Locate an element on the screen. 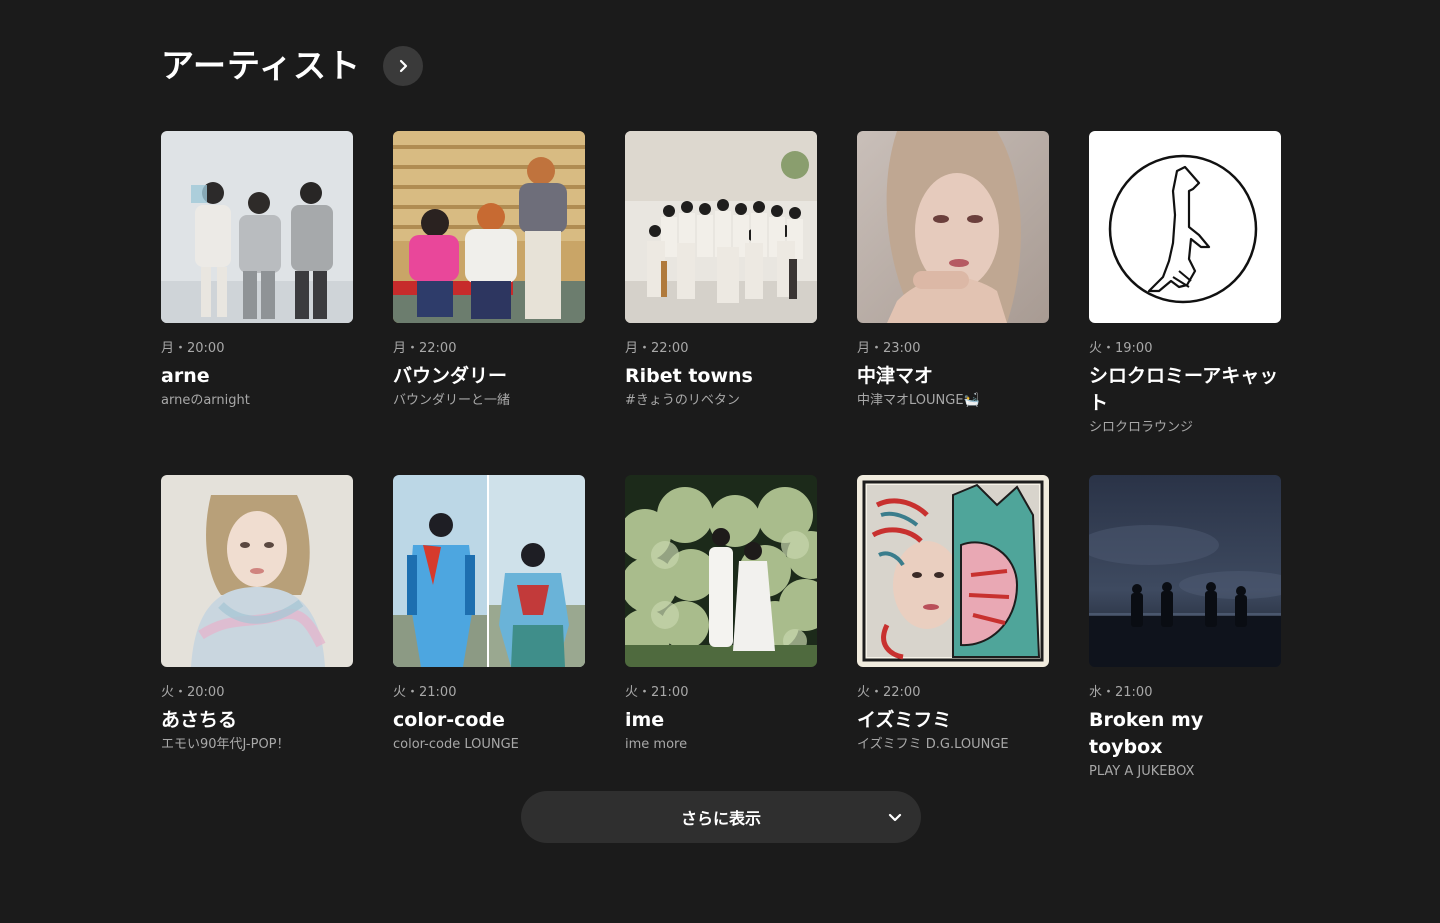 This screenshot has width=1440, height=923. show-more-label: さらに表示 is located at coordinates (720, 818).